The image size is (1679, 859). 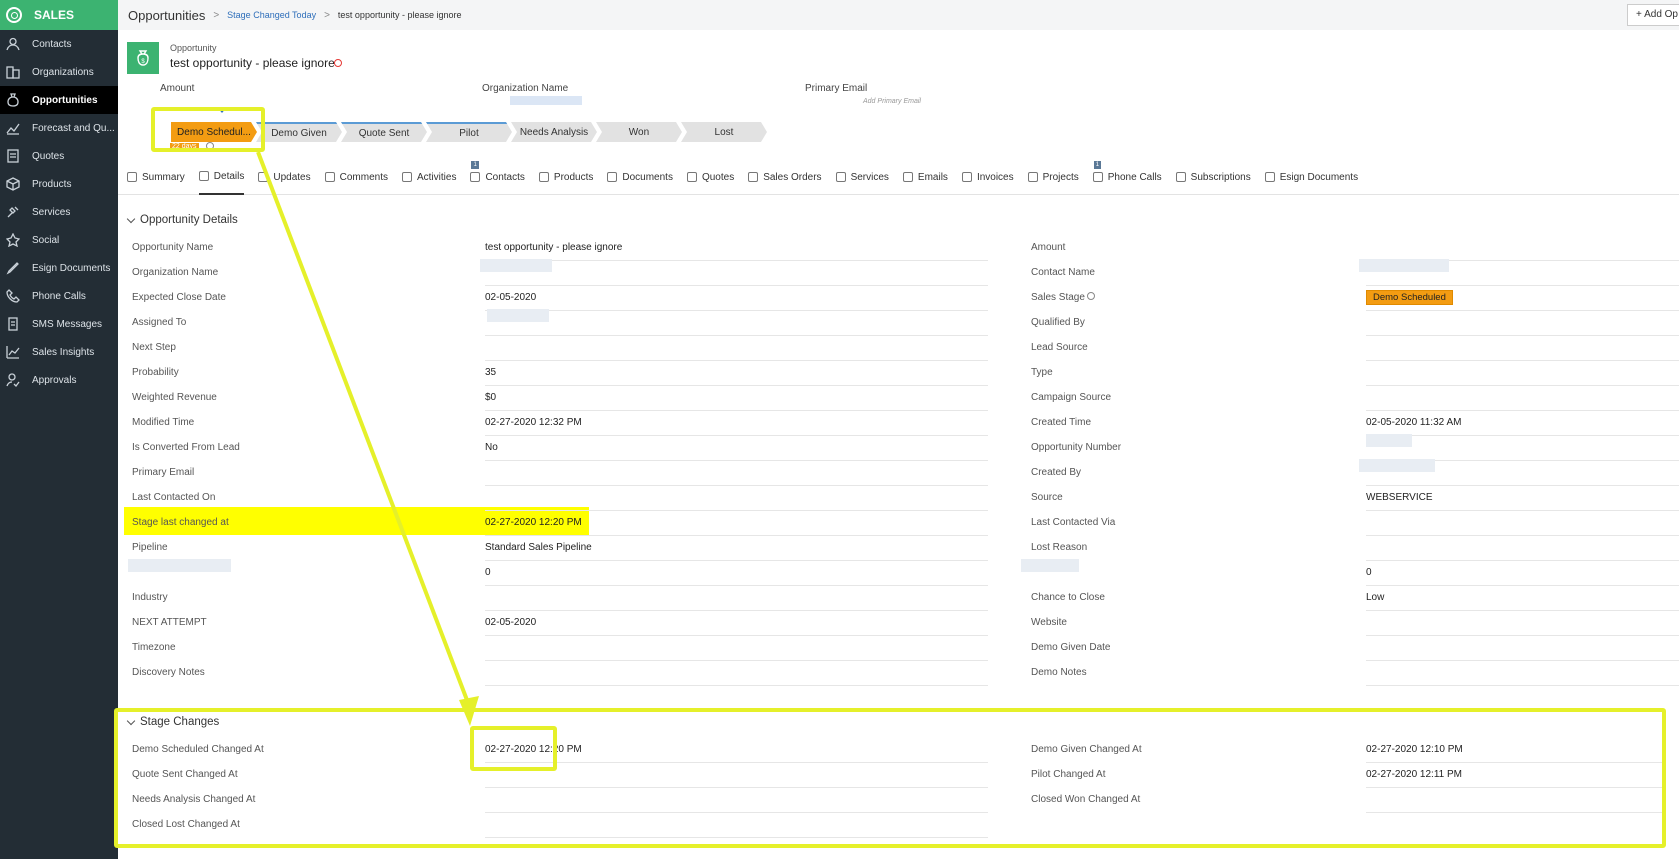 I want to click on sales-logo-icon, so click(x=14, y=15).